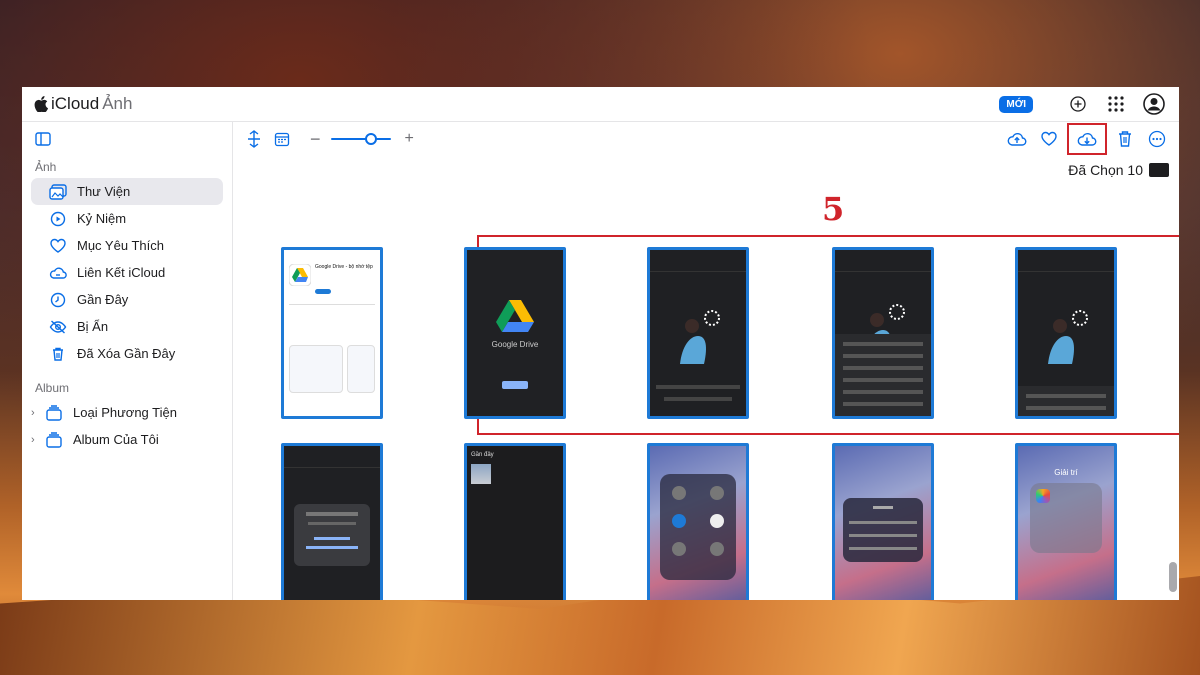  I want to click on annotation-step-5: 5, so click(833, 209).